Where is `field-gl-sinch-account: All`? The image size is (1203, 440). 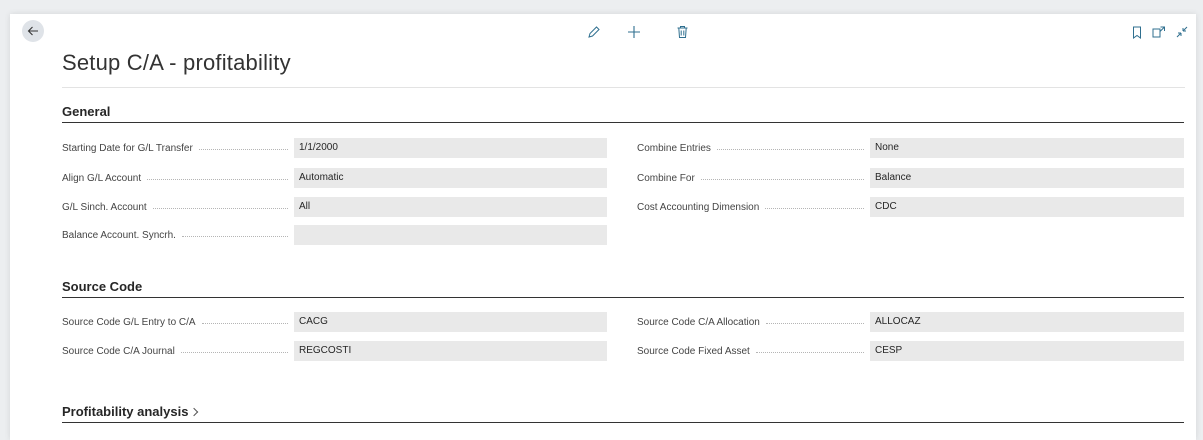 field-gl-sinch-account: All is located at coordinates (450, 207).